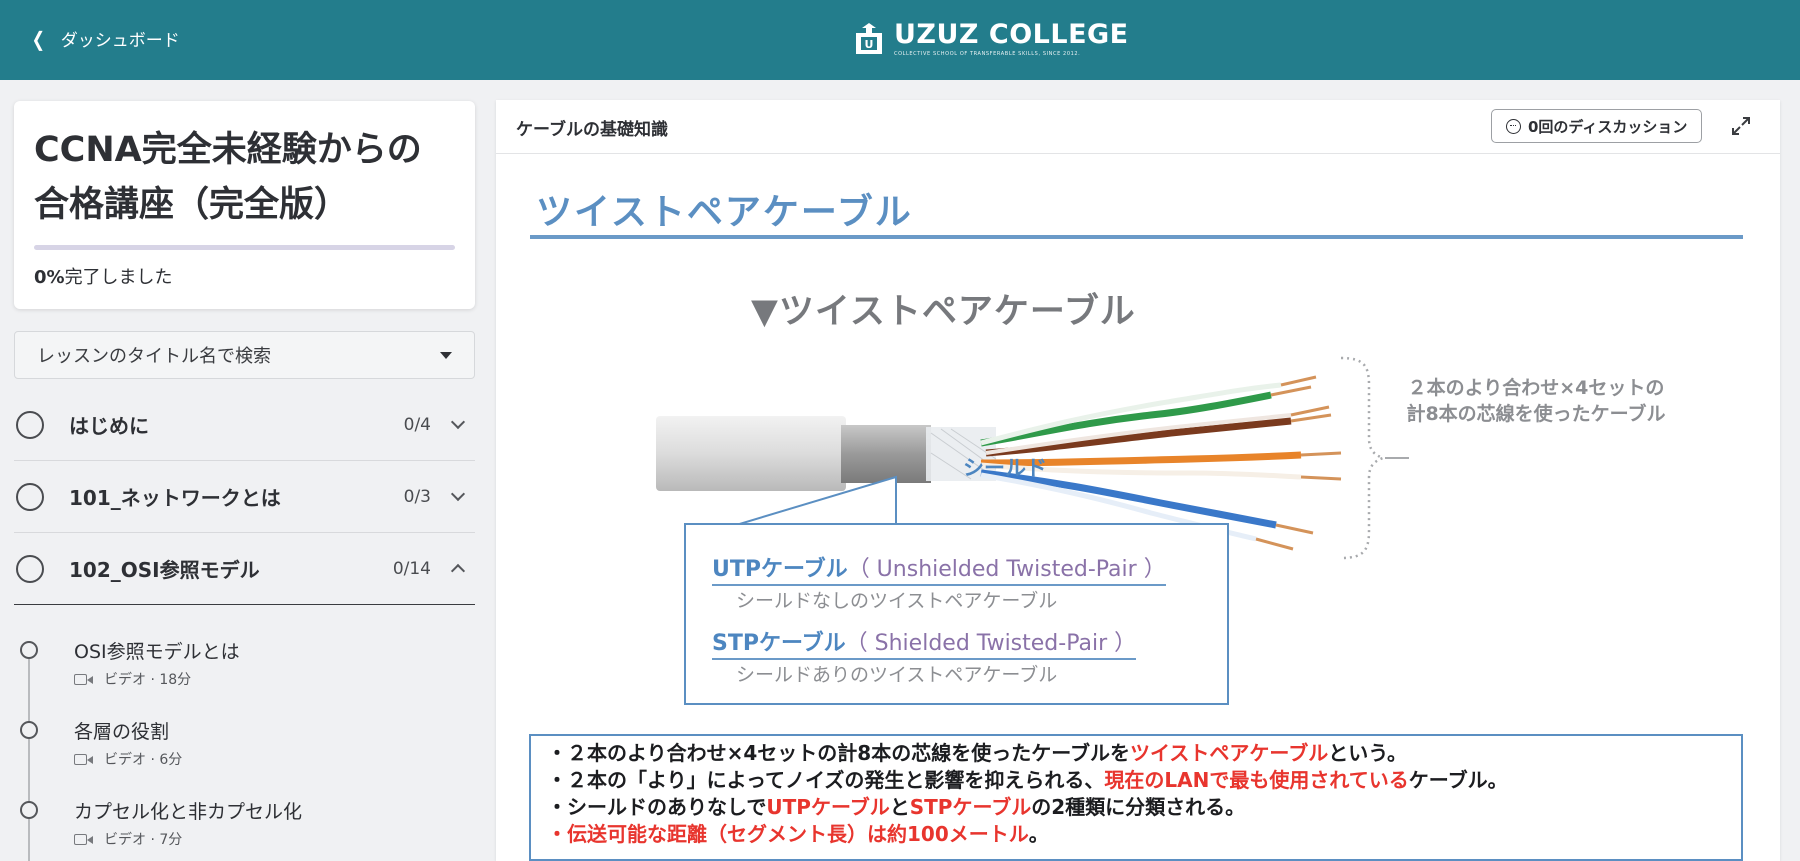  What do you see at coordinates (154, 356) in the screenshot?
I see `lesson-search-placeholder: レッスンのタイトル名で検索` at bounding box center [154, 356].